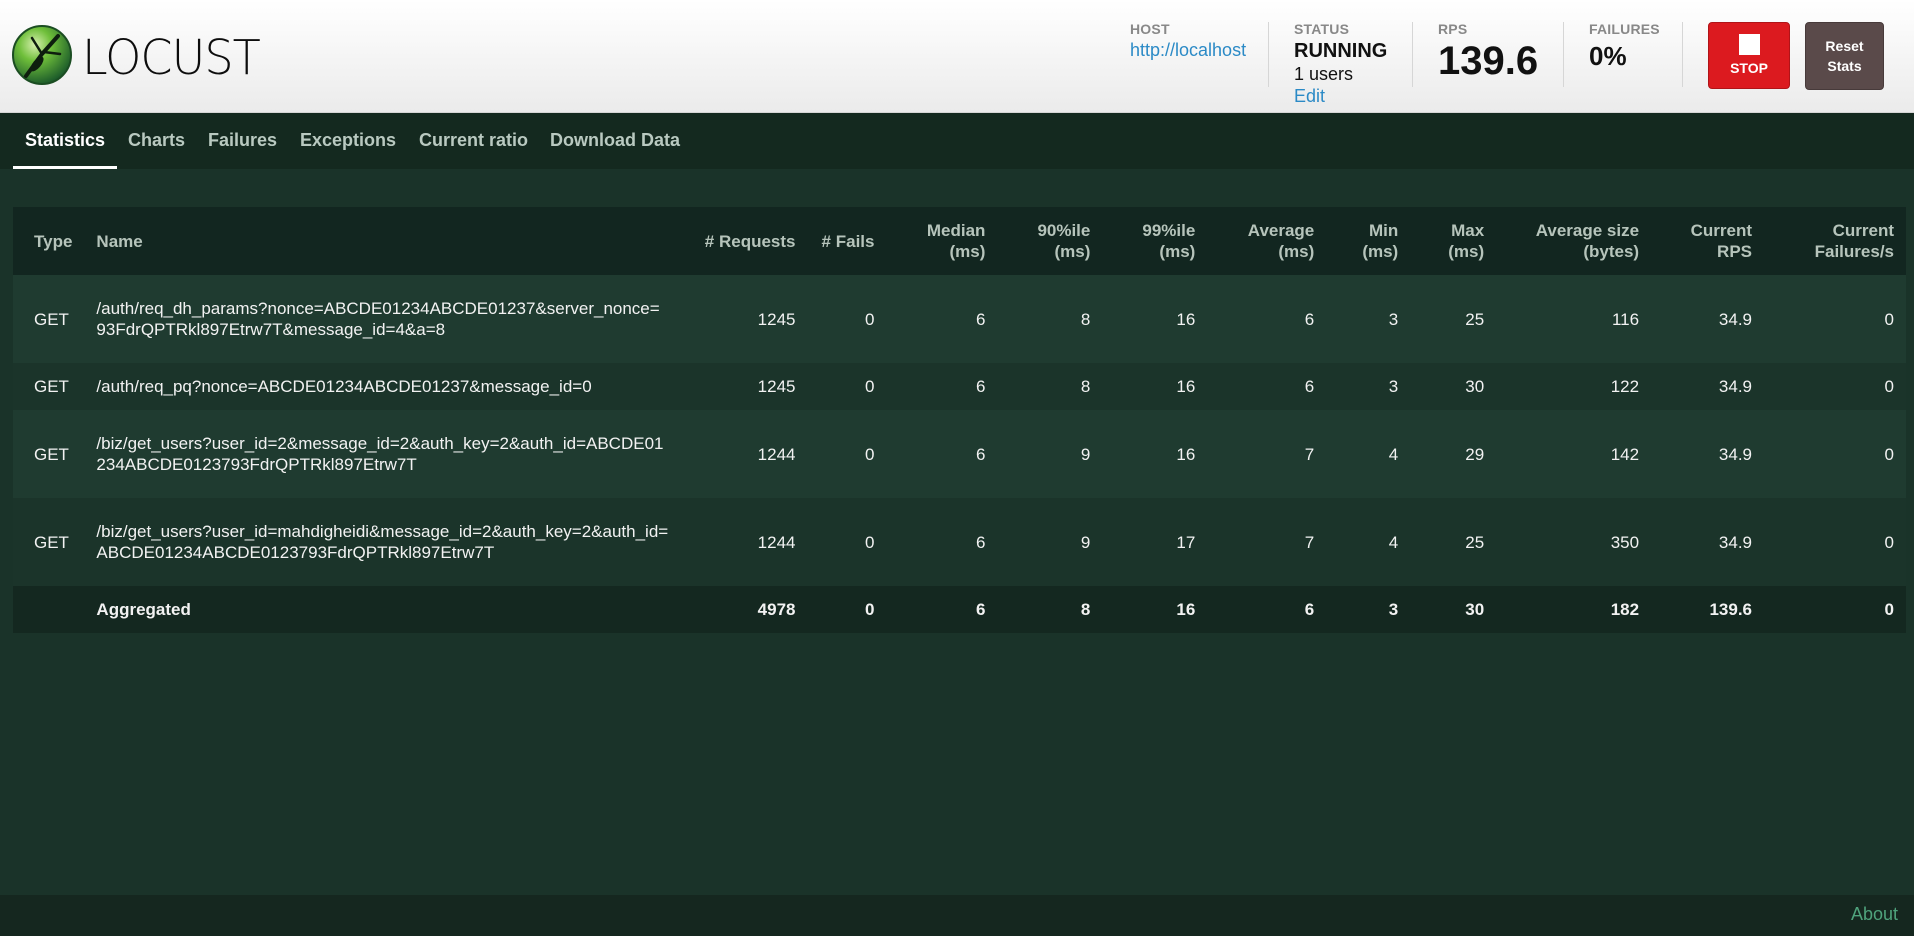 This screenshot has height=936, width=1914. Describe the element at coordinates (1340, 96) in the screenshot. I see `edit-link: Edit` at that location.